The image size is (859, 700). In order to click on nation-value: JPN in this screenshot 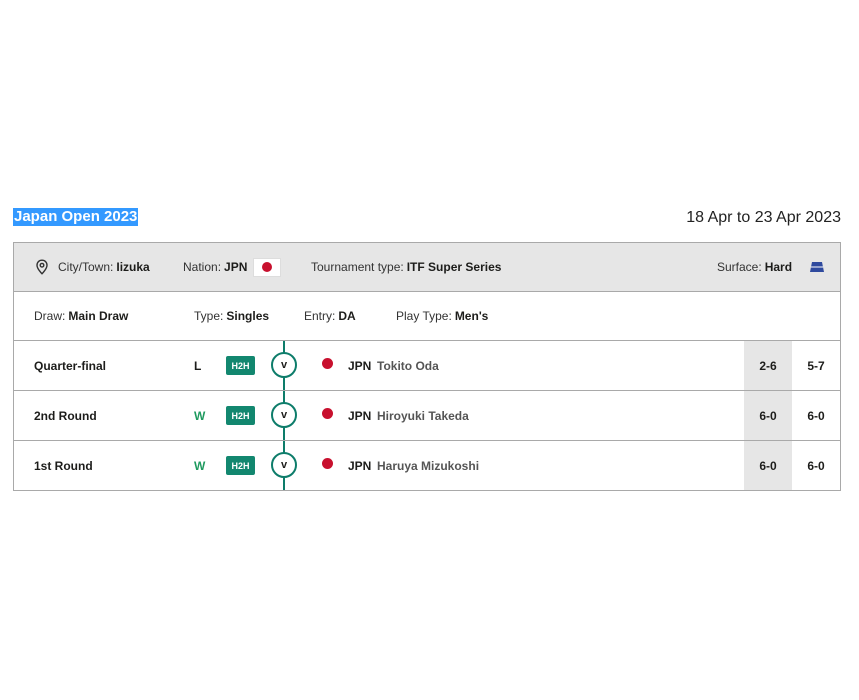, I will do `click(236, 267)`.